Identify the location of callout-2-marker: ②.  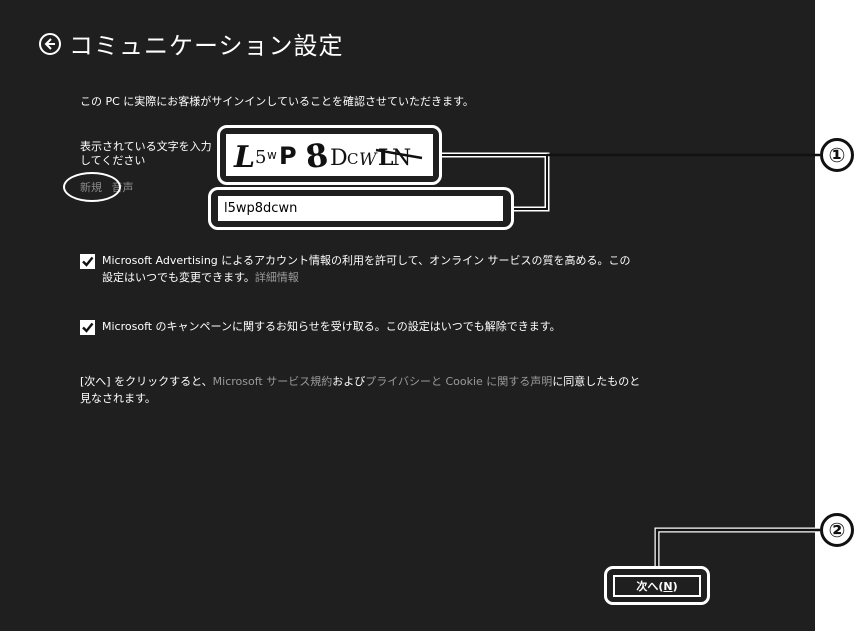
(837, 530).